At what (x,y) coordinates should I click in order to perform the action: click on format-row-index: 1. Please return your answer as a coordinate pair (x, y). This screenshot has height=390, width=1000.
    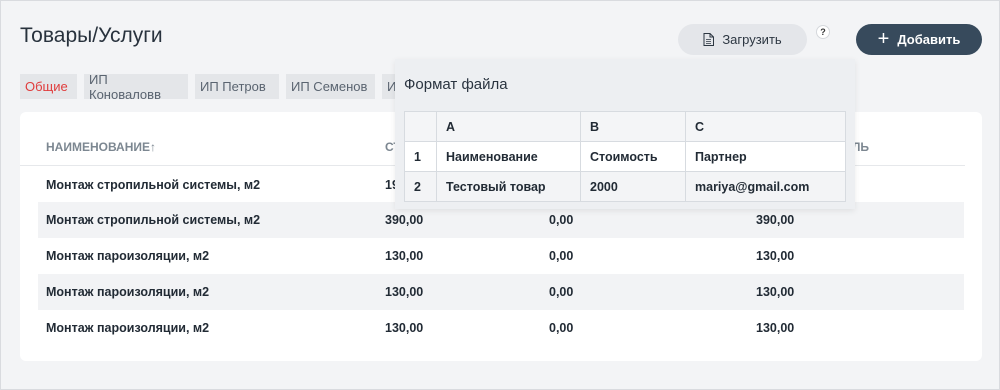
    Looking at the image, I should click on (420, 156).